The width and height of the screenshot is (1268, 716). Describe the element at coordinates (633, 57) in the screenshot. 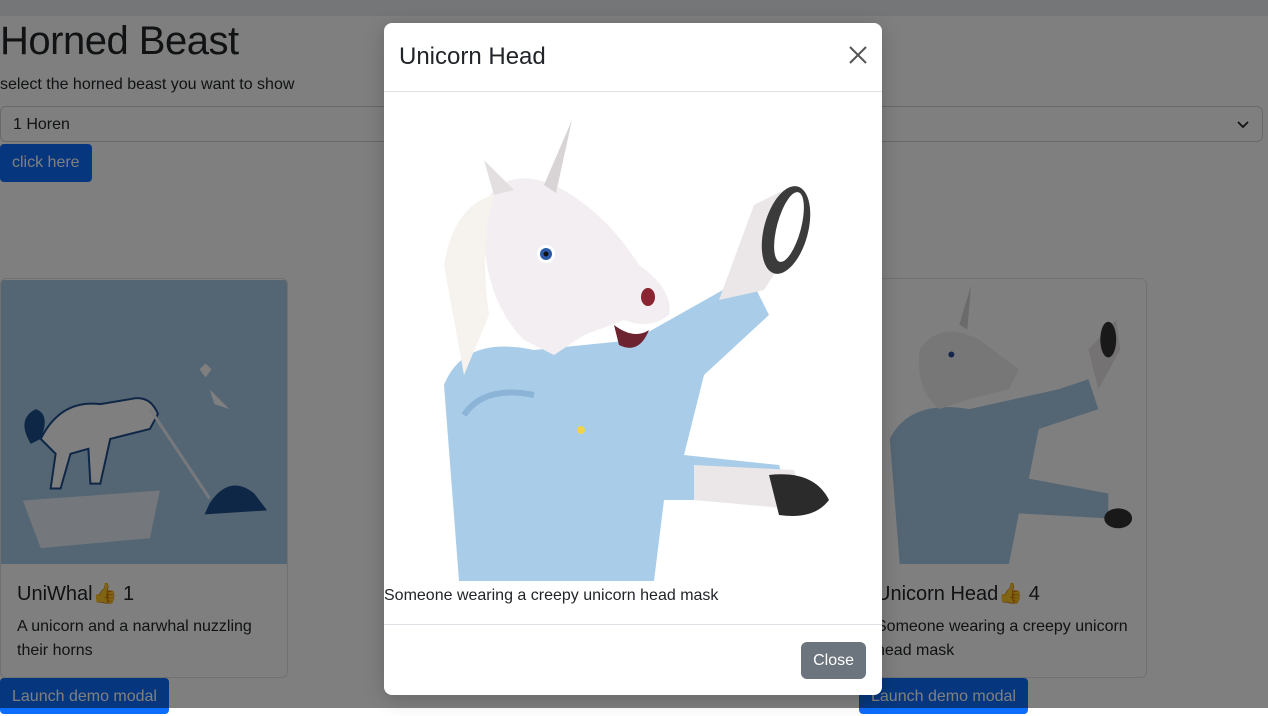

I see `modal-header: Unicorn Head` at that location.